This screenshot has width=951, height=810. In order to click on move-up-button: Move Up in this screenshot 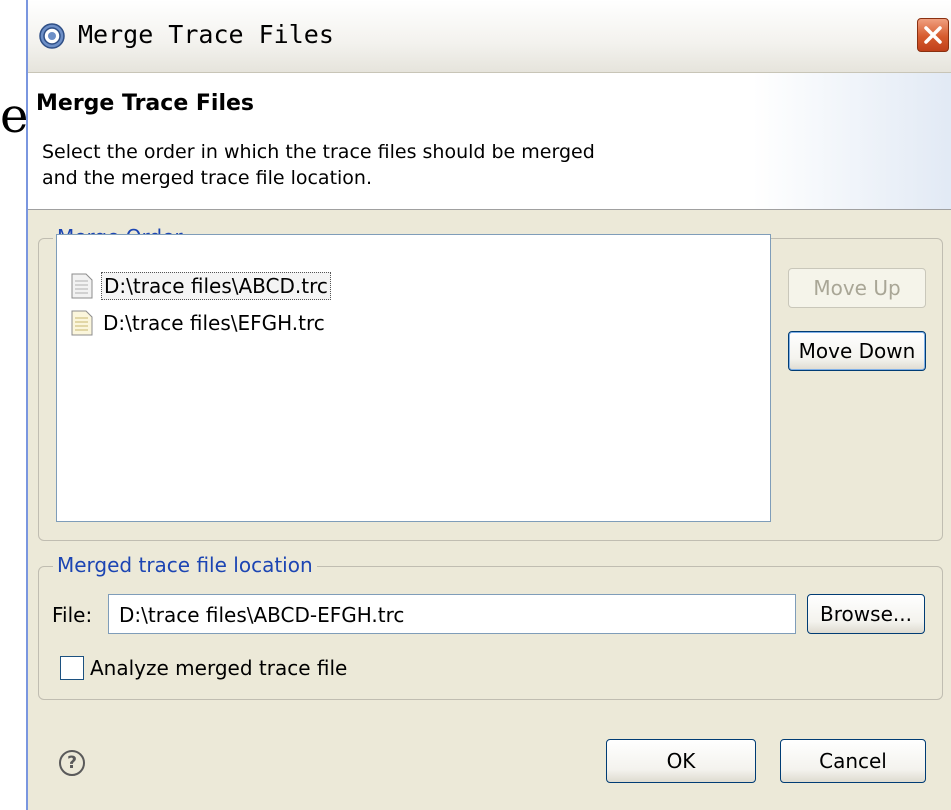, I will do `click(857, 288)`.